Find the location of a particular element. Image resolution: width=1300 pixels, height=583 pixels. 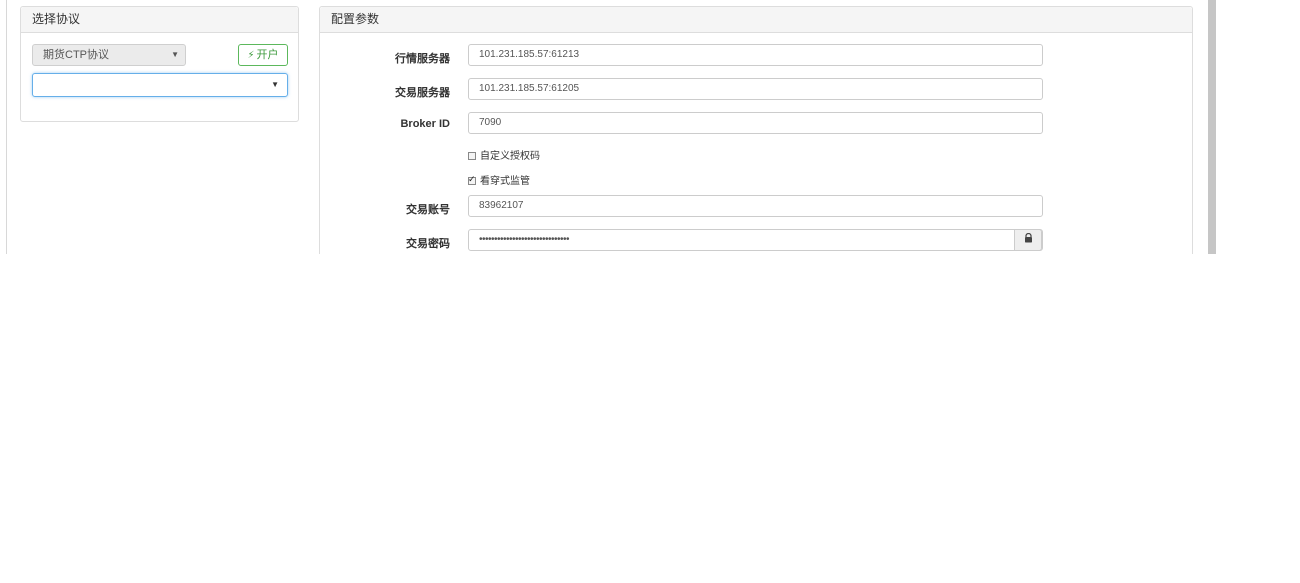

bolt-icon: ⚡︎ is located at coordinates (251, 55).